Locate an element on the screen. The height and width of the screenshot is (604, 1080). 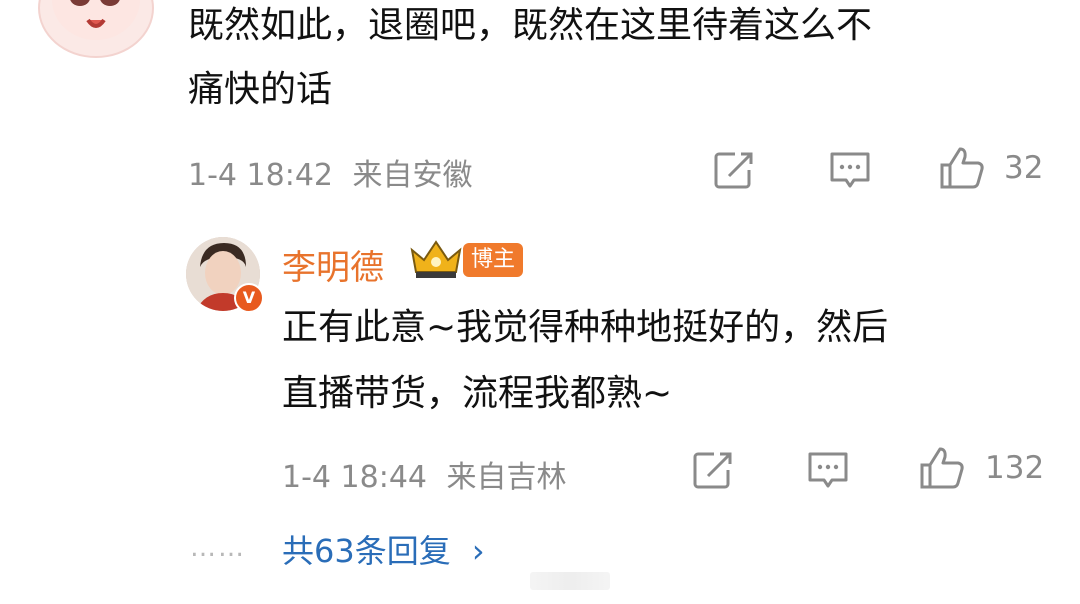
reply-timestamp: 1-4 18:44 来自吉林 is located at coordinates (424, 474).